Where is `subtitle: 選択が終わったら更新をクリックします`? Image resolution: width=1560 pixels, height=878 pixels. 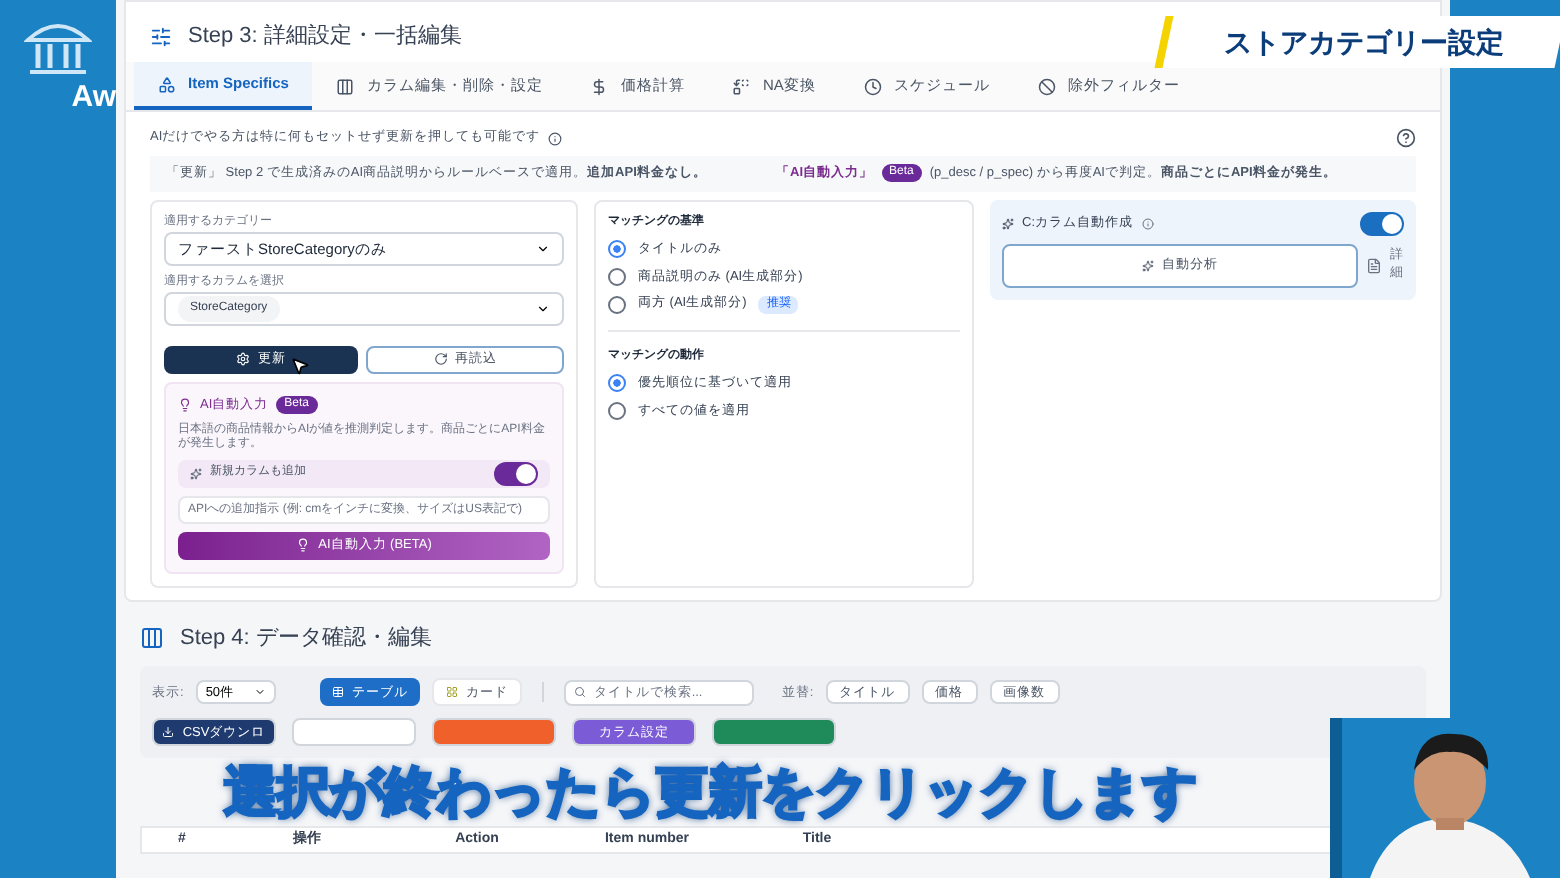
subtitle: 選択が終わったら更新をクリックします is located at coordinates (711, 792).